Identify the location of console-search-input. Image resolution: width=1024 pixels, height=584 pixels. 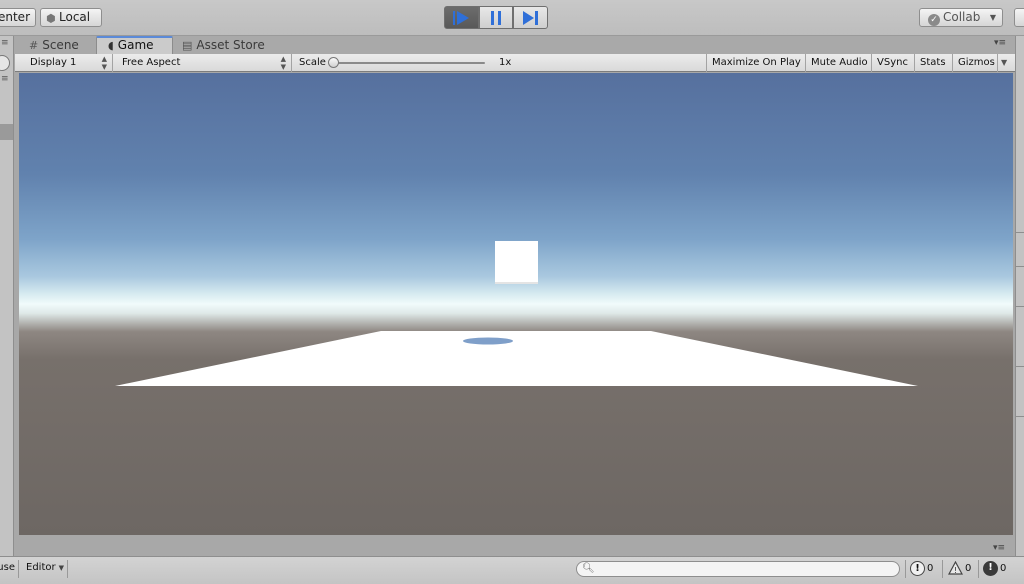
(740, 569).